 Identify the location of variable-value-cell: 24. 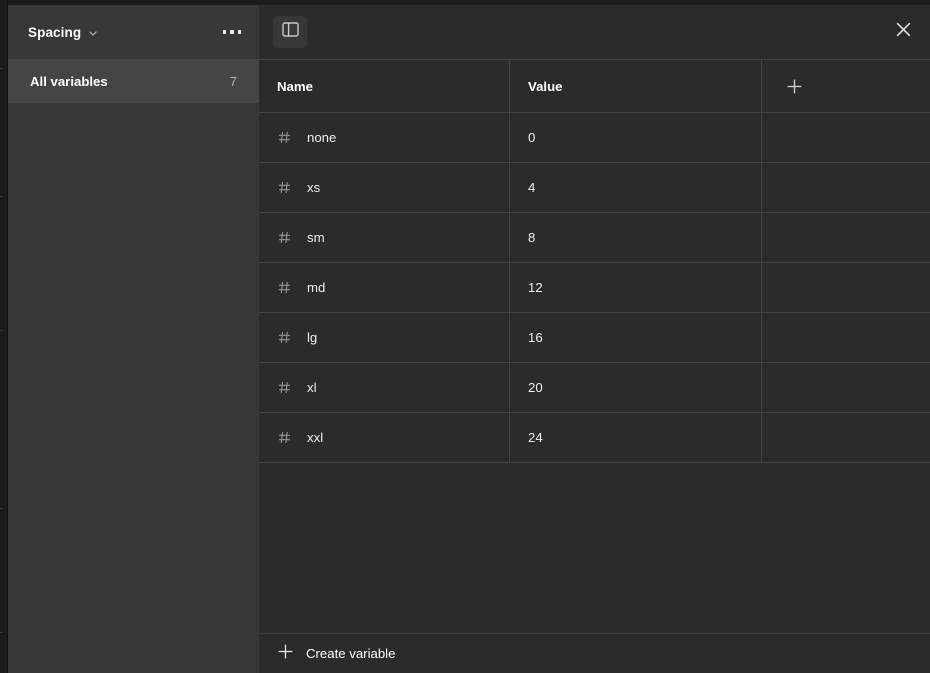
(636, 437).